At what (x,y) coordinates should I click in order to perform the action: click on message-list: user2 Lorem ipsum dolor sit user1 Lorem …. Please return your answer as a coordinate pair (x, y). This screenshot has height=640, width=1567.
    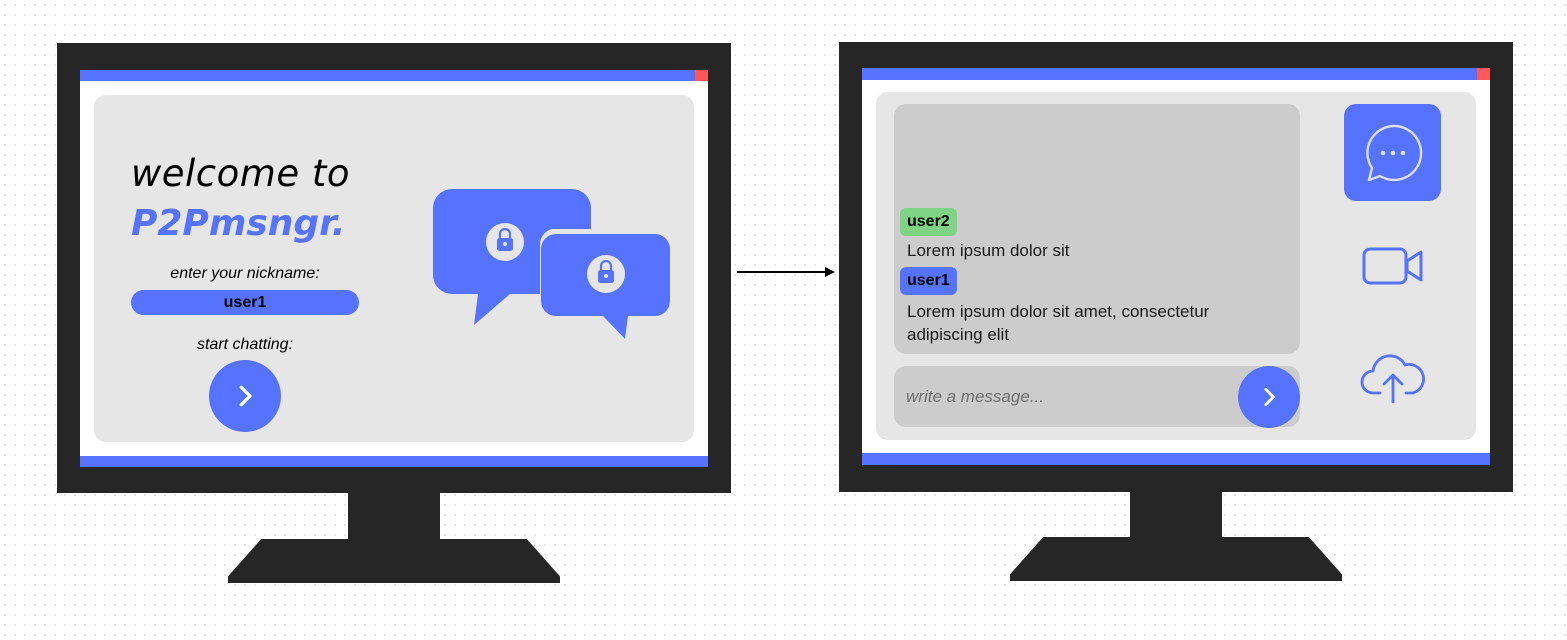
    Looking at the image, I should click on (1097, 229).